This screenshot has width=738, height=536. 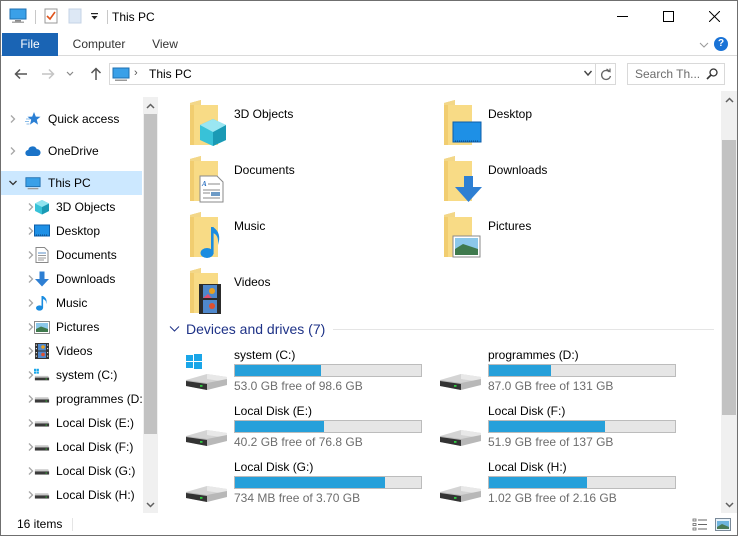 What do you see at coordinates (721, 44) in the screenshot?
I see `help-button: ?` at bounding box center [721, 44].